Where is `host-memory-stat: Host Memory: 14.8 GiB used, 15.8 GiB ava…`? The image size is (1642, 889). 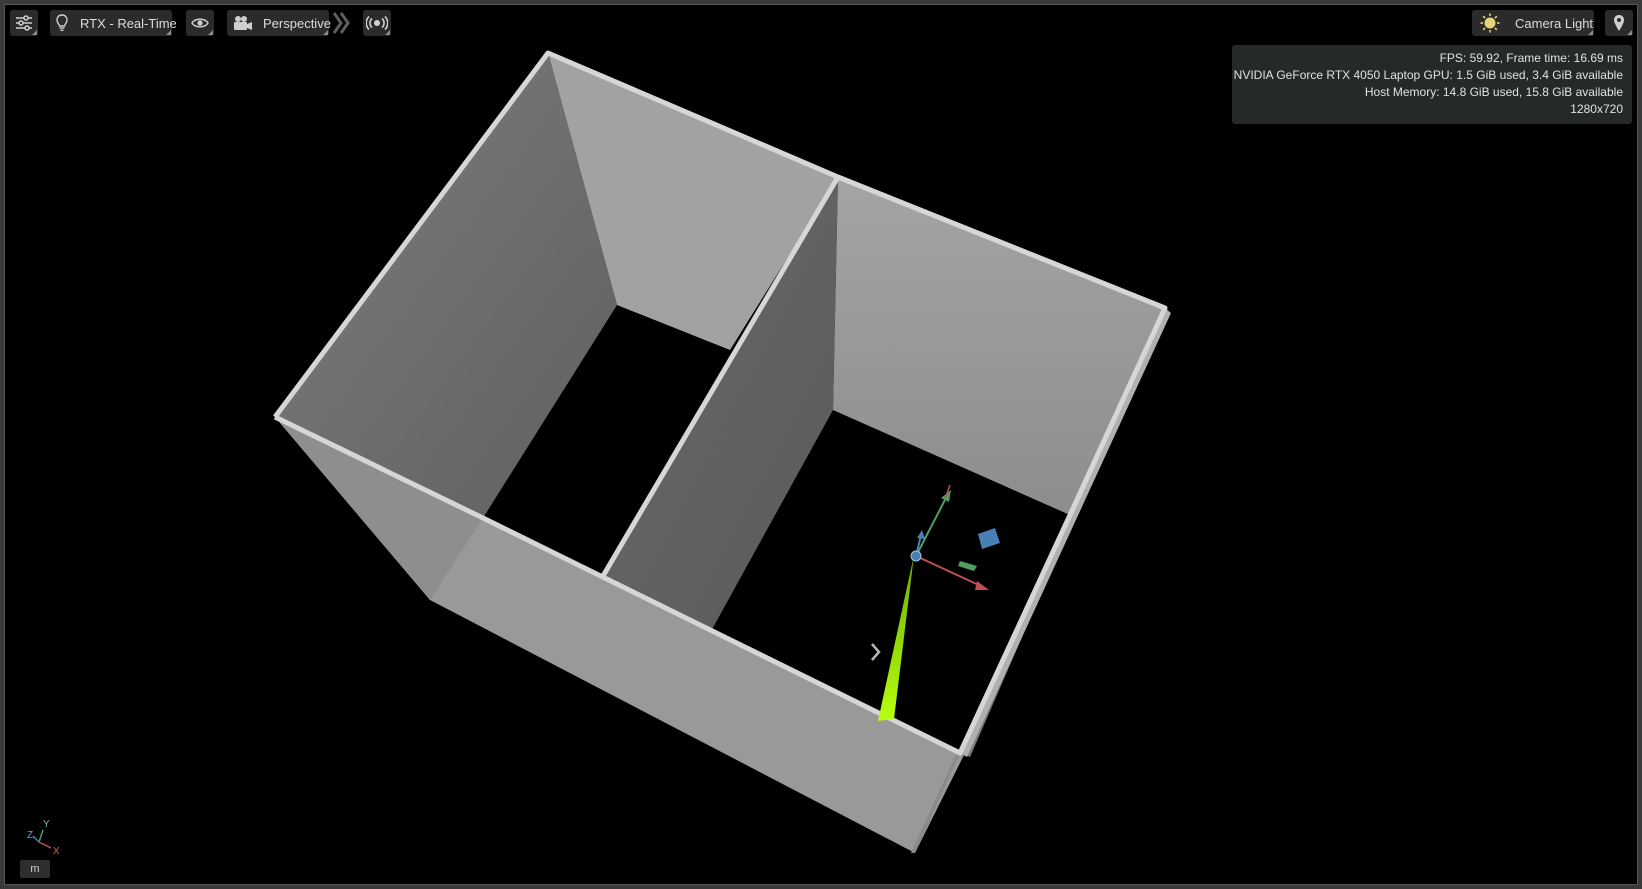 host-memory-stat: Host Memory: 14.8 GiB used, 15.8 GiB ava… is located at coordinates (1493, 92).